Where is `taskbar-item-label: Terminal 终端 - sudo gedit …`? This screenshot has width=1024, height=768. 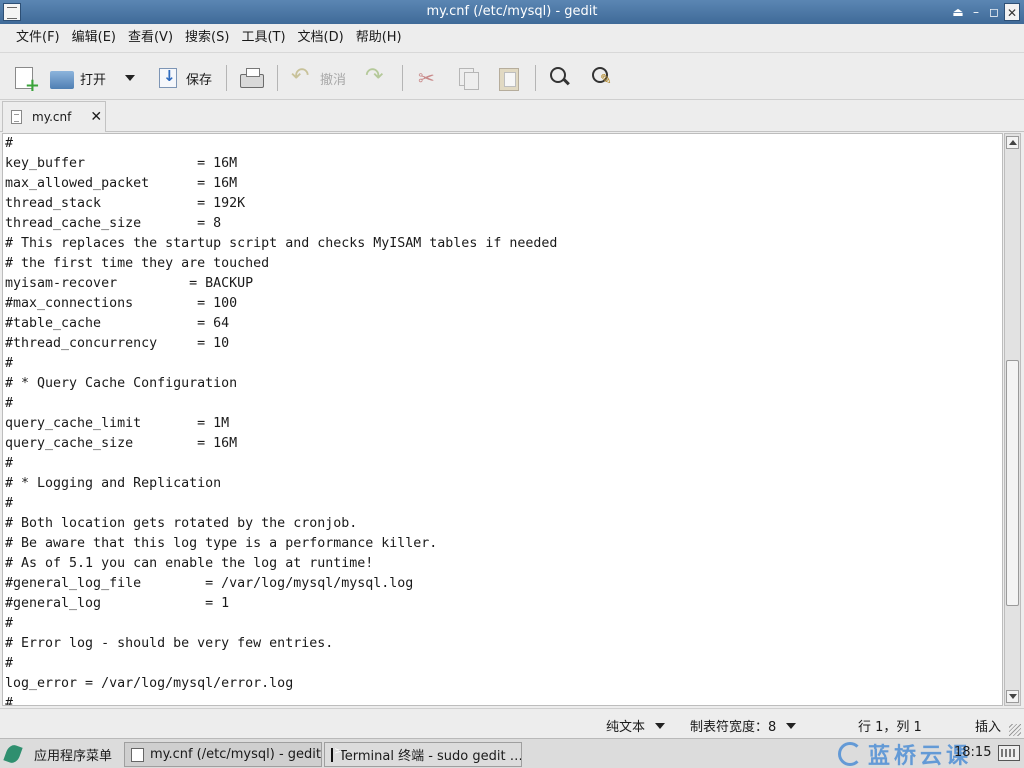
taskbar-item-label: Terminal 终端 - sudo gedit … is located at coordinates (430, 756).